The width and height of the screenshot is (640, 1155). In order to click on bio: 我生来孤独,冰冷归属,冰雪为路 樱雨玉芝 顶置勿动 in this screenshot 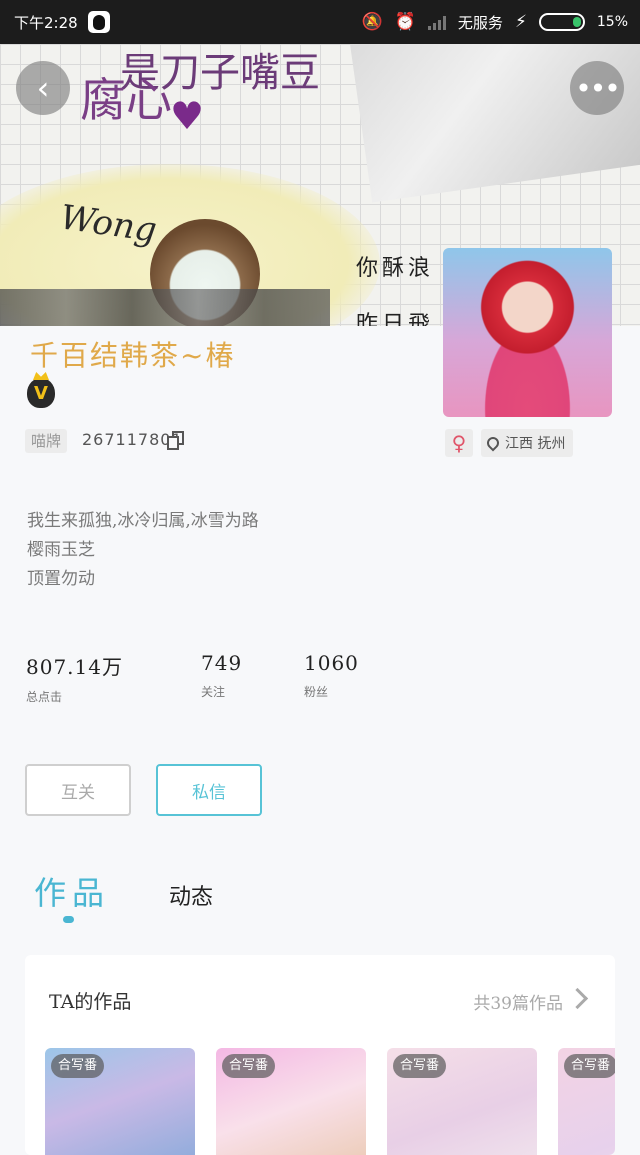, I will do `click(143, 550)`.